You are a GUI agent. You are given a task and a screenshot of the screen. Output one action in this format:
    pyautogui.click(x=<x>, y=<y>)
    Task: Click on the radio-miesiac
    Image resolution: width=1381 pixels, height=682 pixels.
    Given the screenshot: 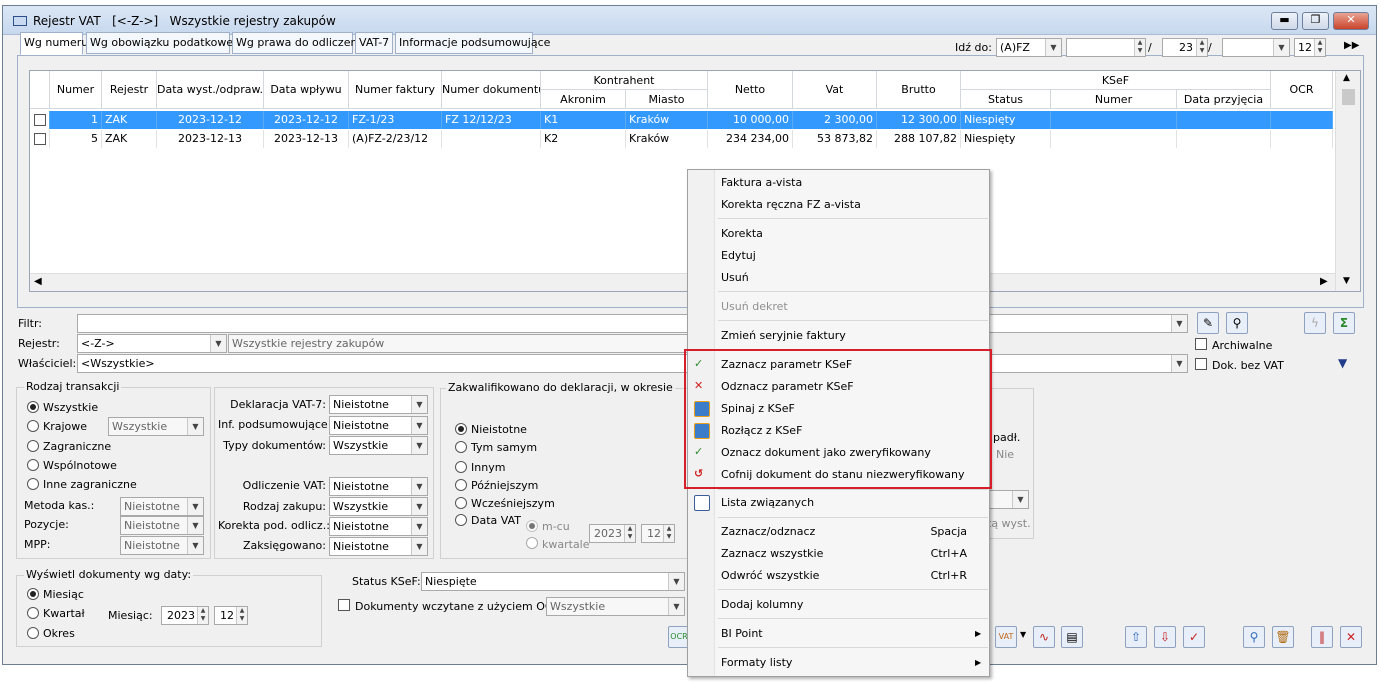 What is the action you would take?
    pyautogui.click(x=33, y=594)
    